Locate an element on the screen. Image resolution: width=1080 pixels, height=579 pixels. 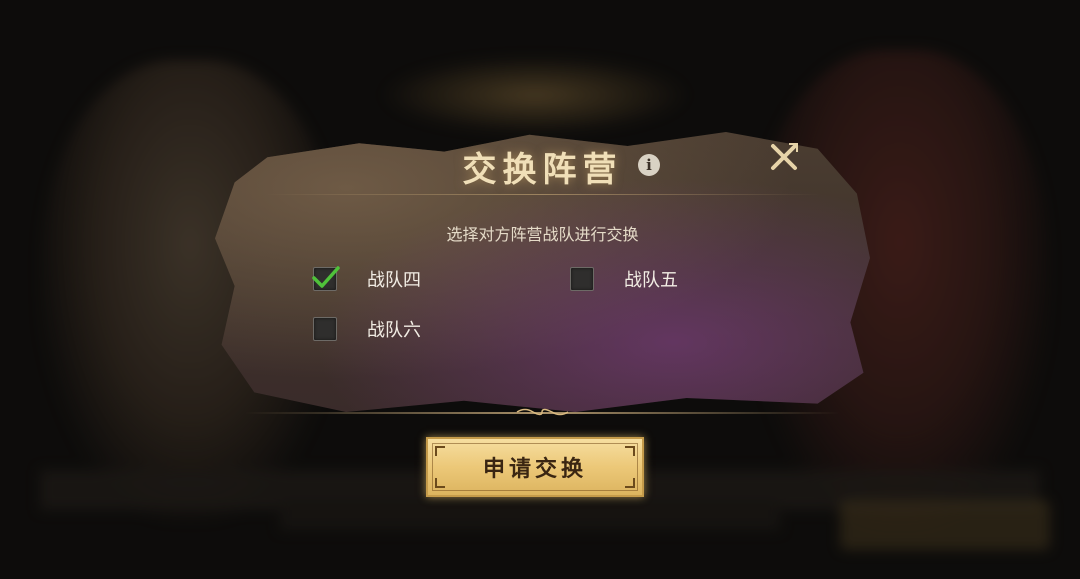
divider-ornament-icon is located at coordinates (542, 412).